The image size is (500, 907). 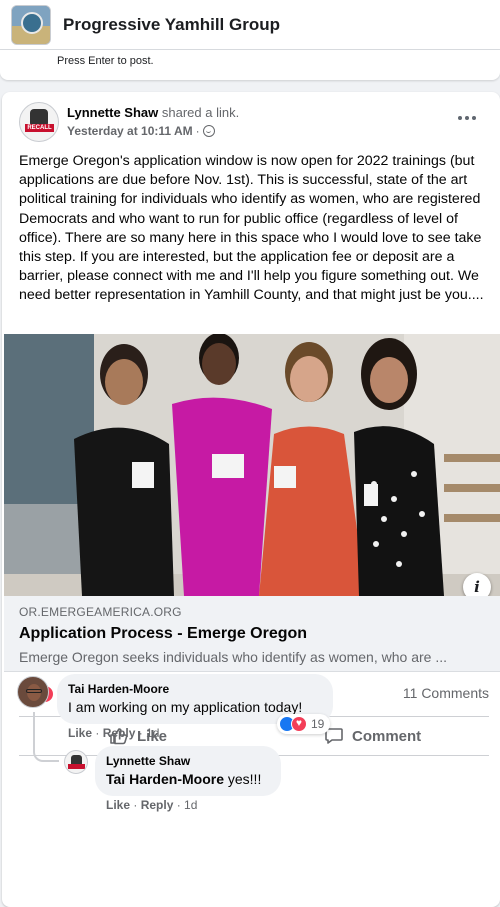 I want to click on commenter-name: Tai Harden-Moore, so click(x=118, y=689).